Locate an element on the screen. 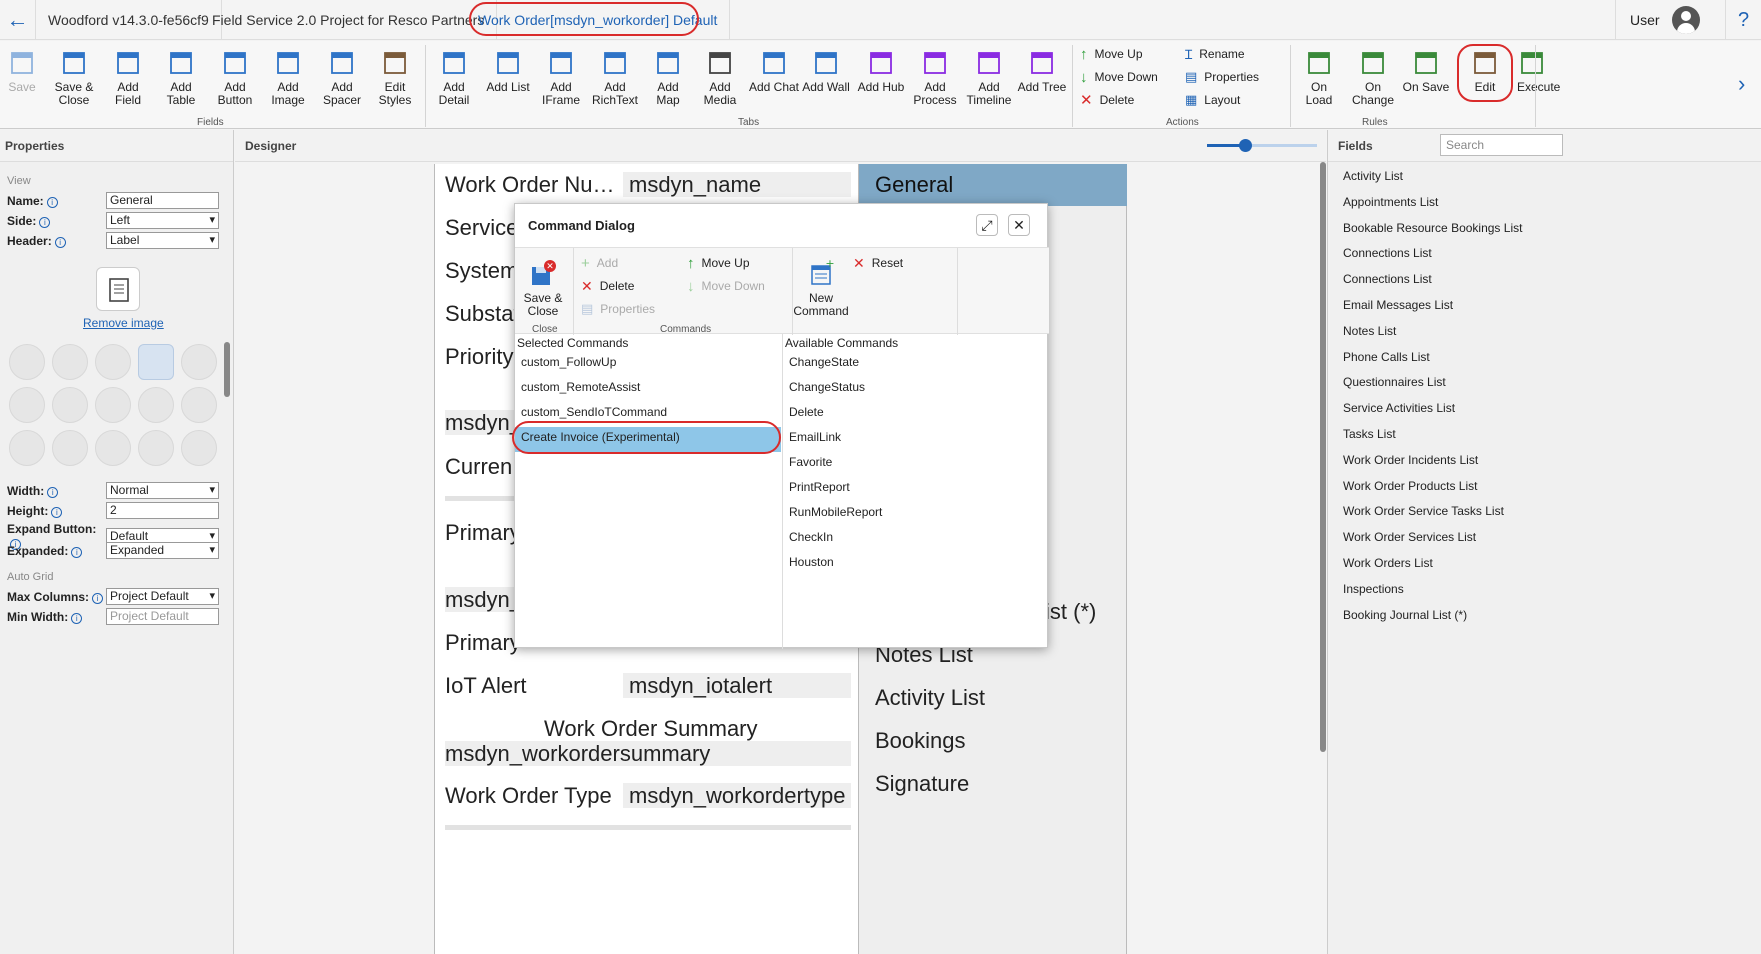  add-detail-button: Add Detail is located at coordinates (454, 77).